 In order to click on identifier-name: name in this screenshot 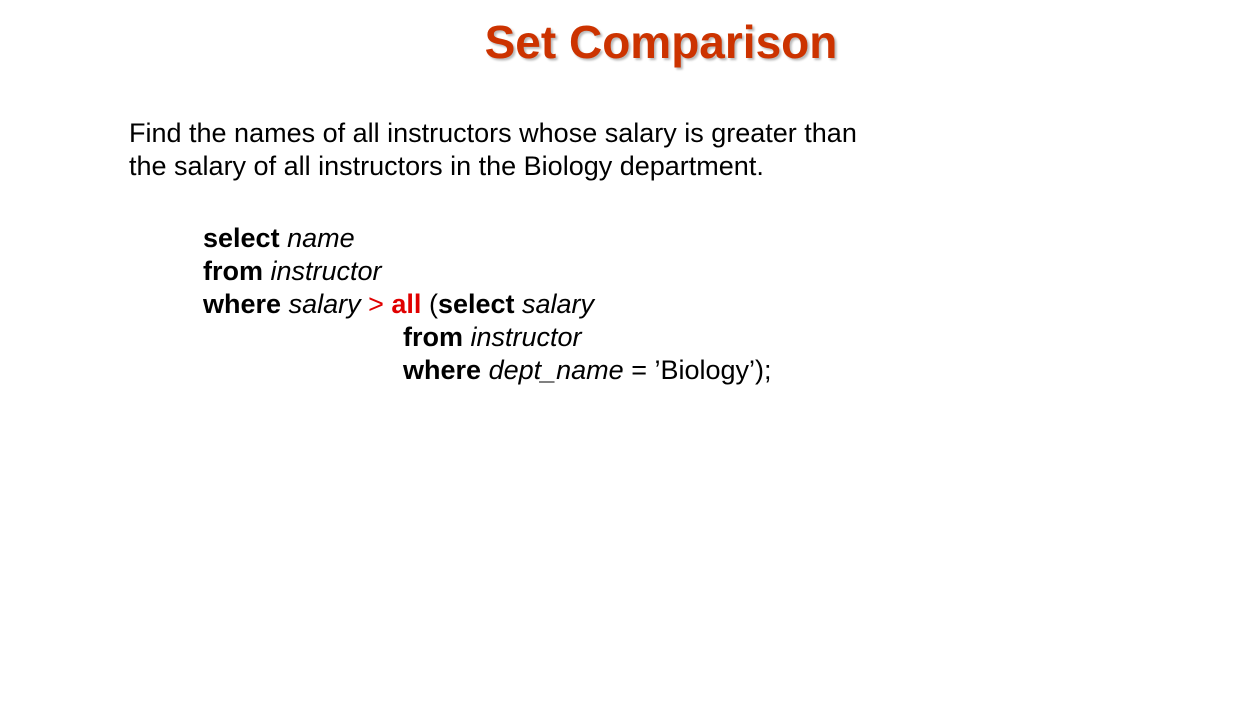, I will do `click(321, 238)`.